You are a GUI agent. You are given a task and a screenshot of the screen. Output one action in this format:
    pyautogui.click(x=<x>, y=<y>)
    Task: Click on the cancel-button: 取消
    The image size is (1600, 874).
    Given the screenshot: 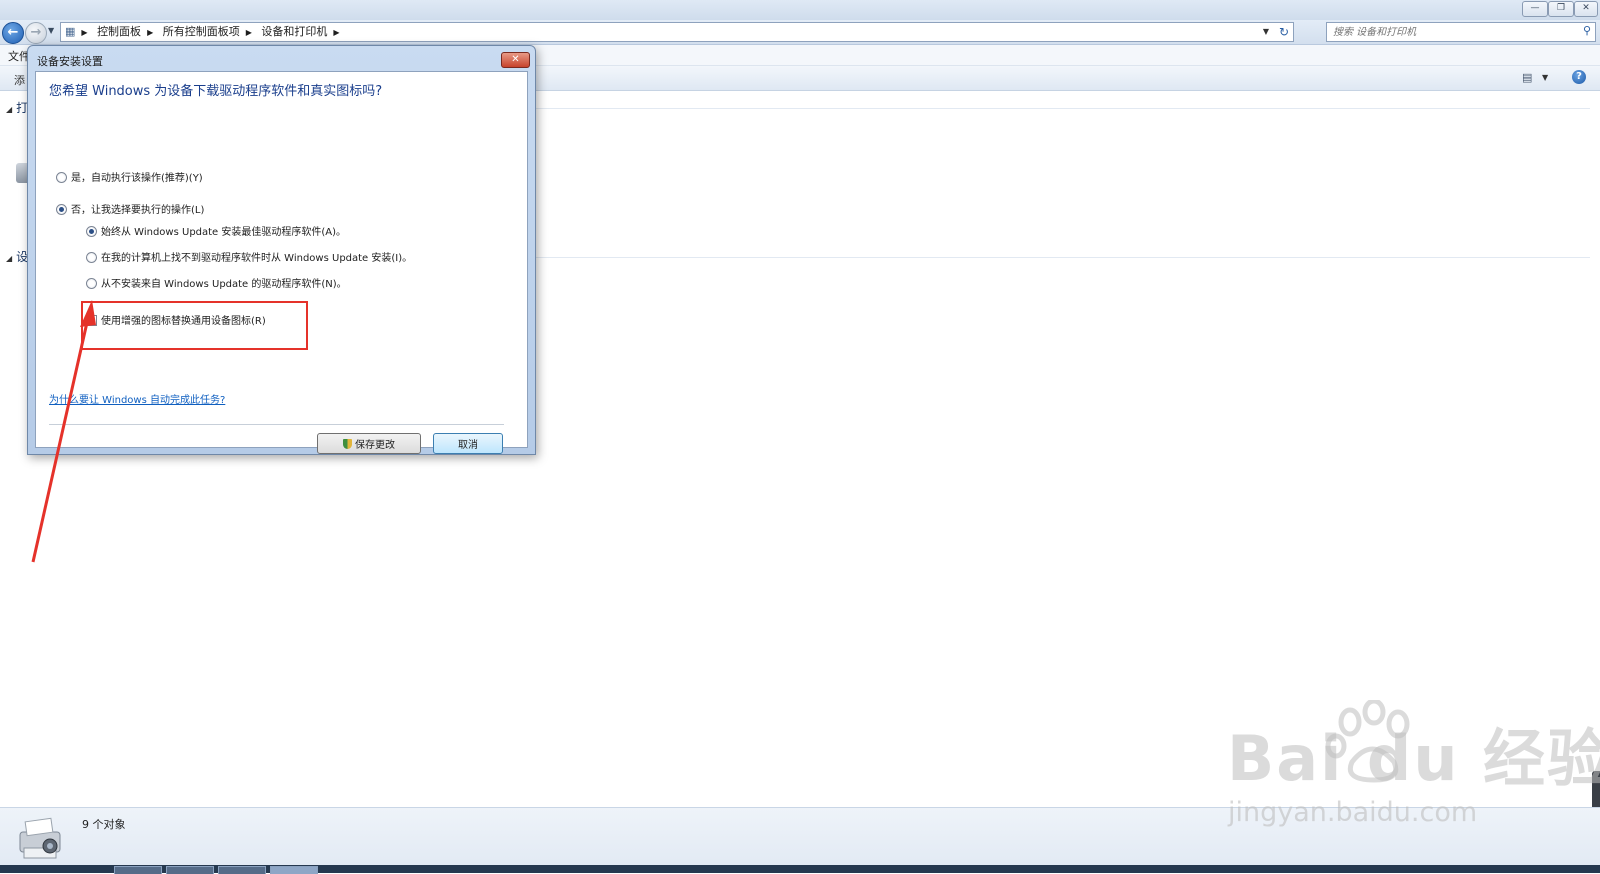 What is the action you would take?
    pyautogui.click(x=468, y=443)
    